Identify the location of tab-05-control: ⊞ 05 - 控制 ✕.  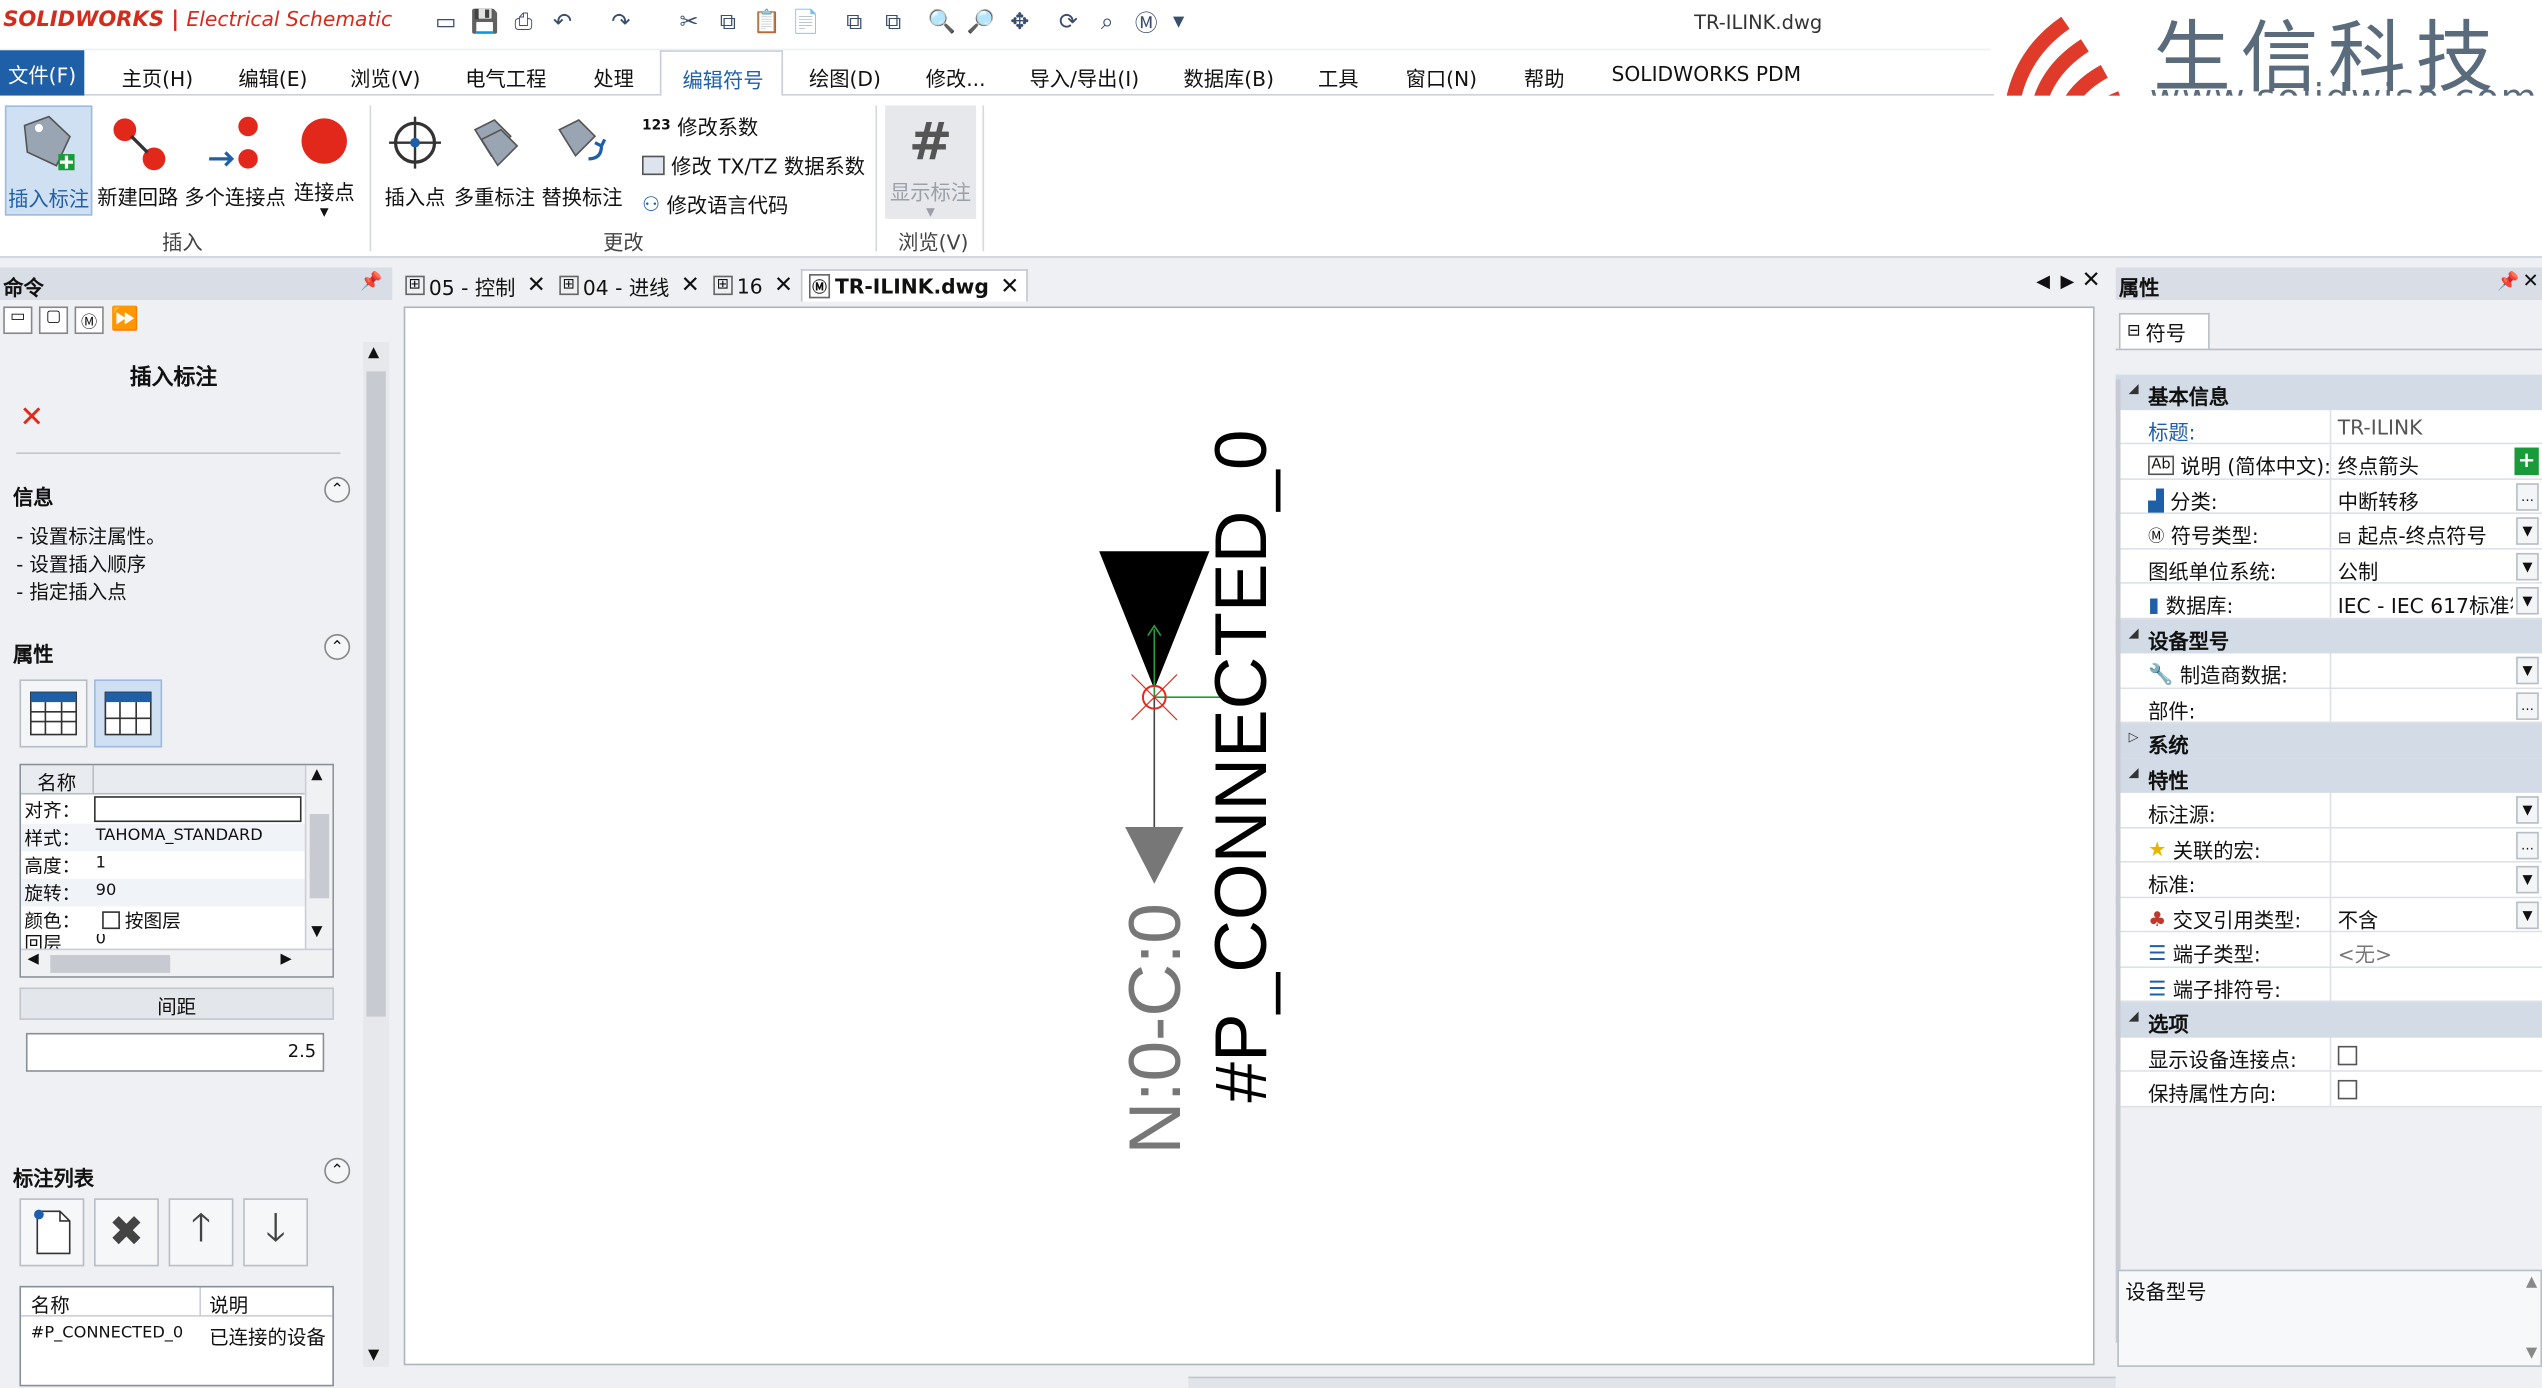
(475, 285).